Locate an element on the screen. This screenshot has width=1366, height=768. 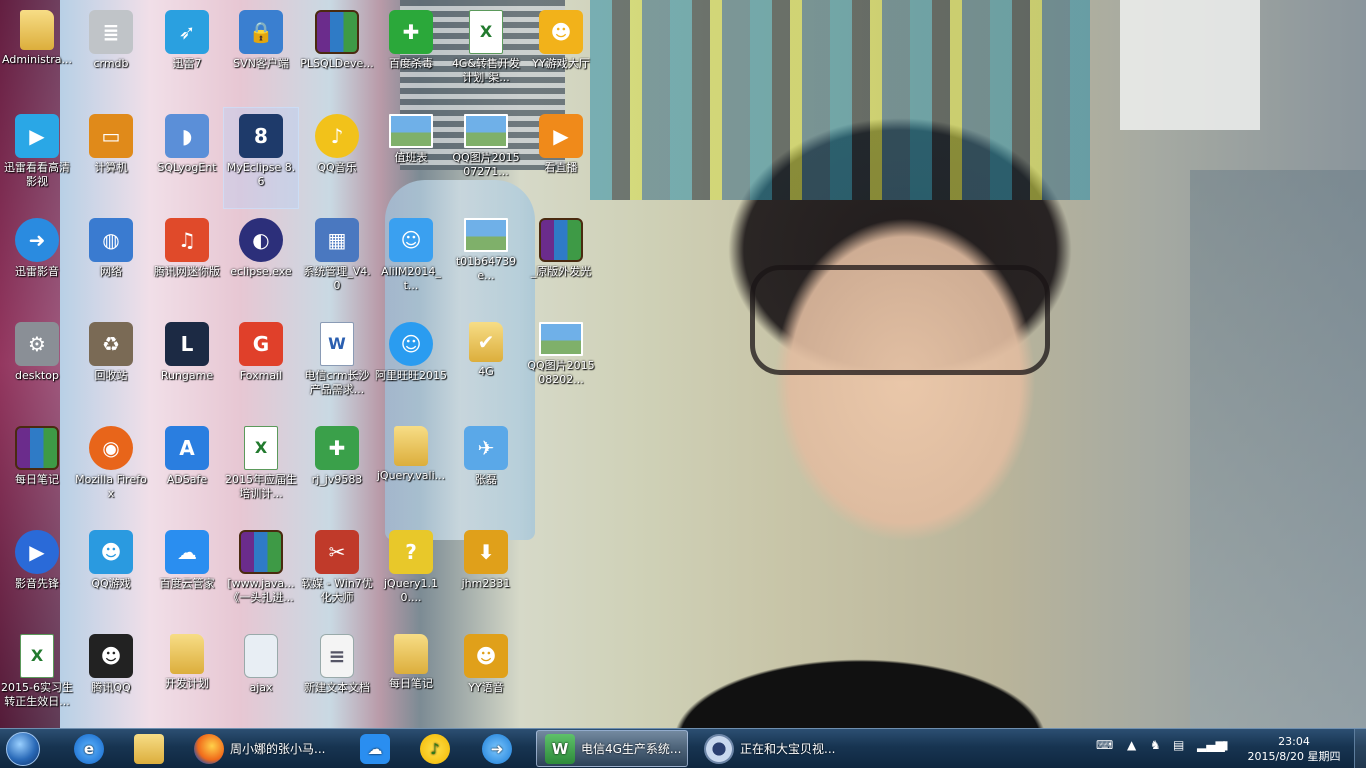
desktop-icon: ➶ 迅雷7 is located at coordinates (187, 54).